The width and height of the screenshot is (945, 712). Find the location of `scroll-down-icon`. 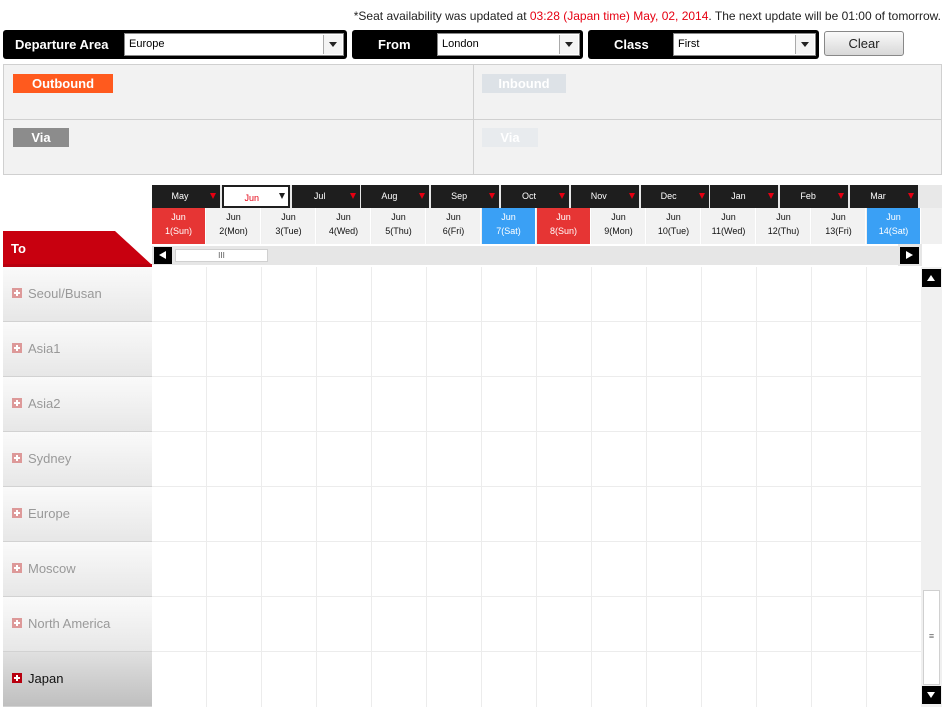

scroll-down-icon is located at coordinates (931, 695).